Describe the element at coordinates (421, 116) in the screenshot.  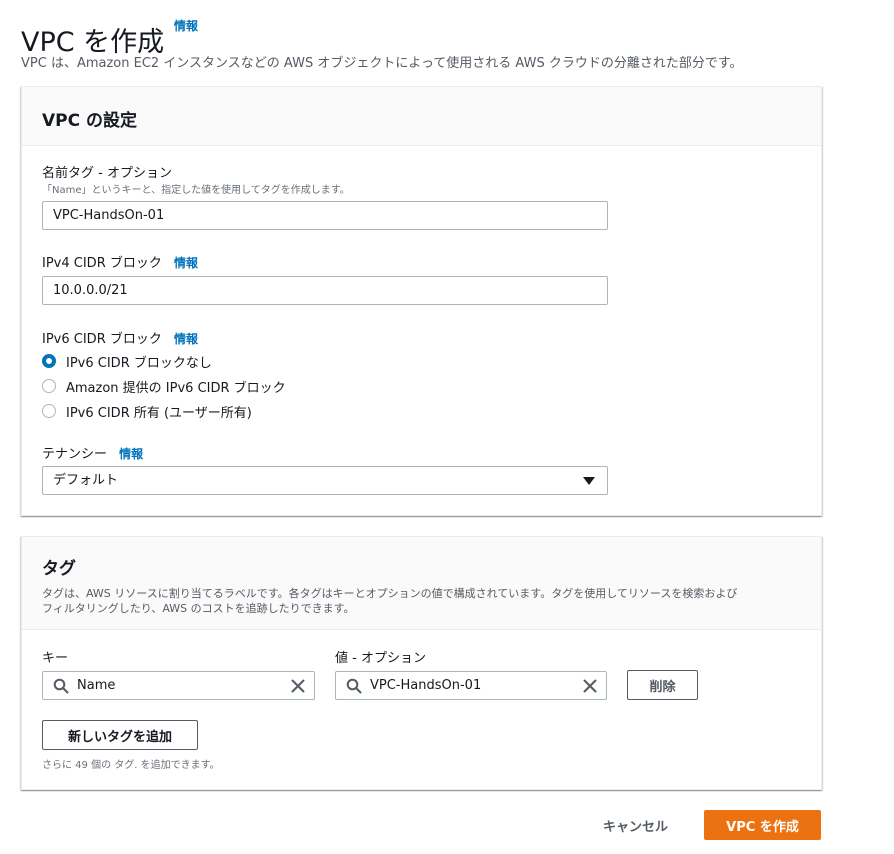
I see `vpc-settings-header: VPC の設定` at that location.